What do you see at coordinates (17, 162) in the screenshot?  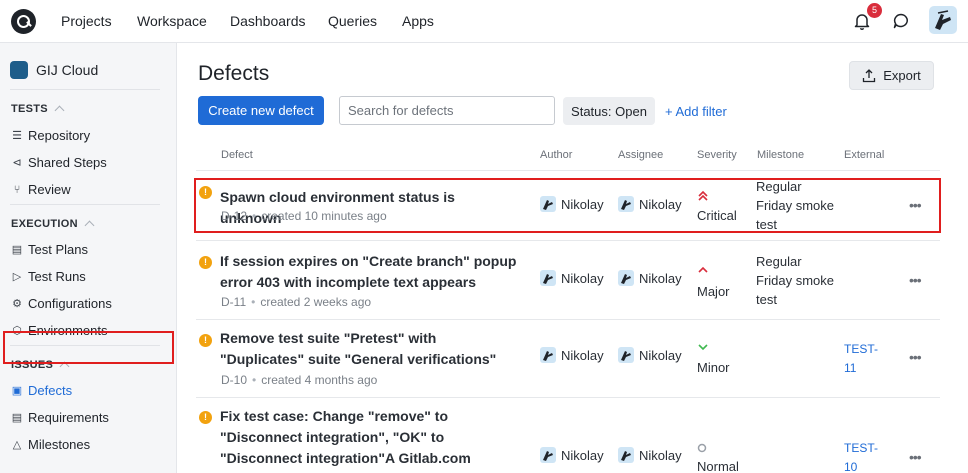 I see `share-icon: ⊲` at bounding box center [17, 162].